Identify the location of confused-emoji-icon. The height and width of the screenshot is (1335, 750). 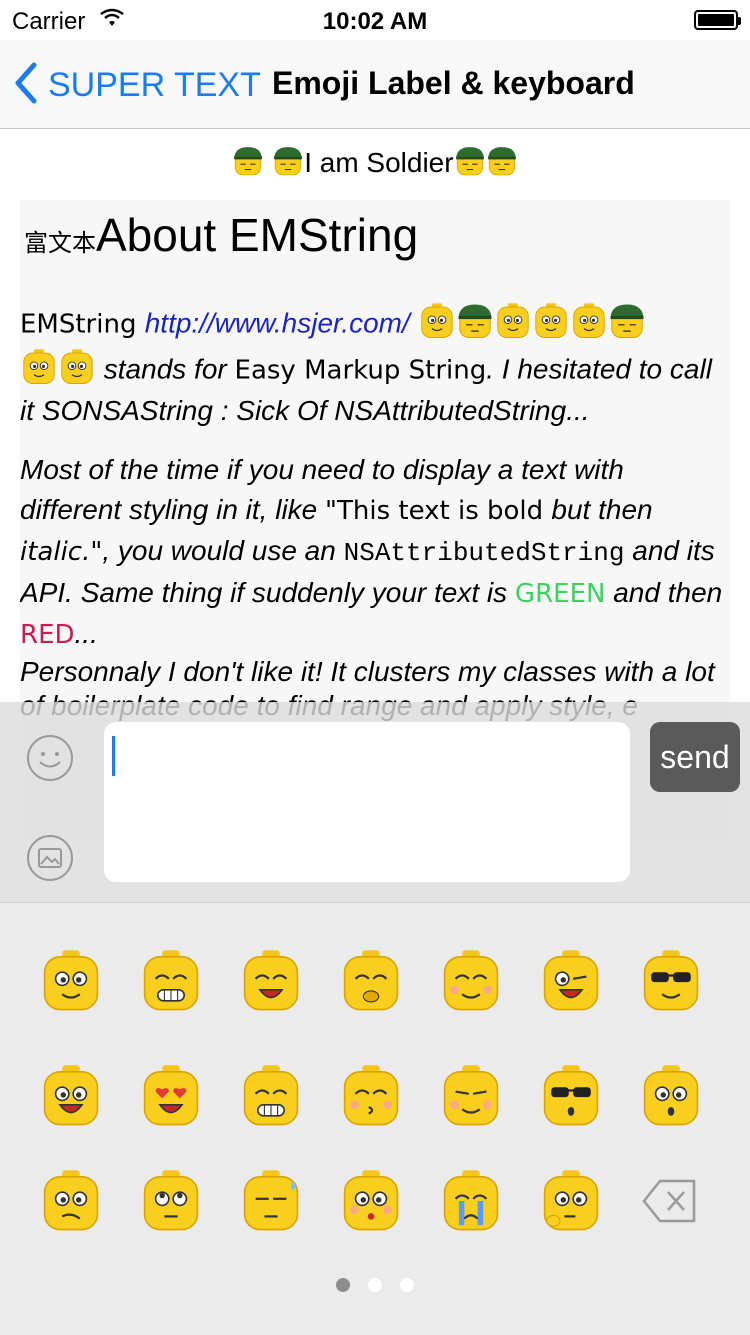
(71, 1200).